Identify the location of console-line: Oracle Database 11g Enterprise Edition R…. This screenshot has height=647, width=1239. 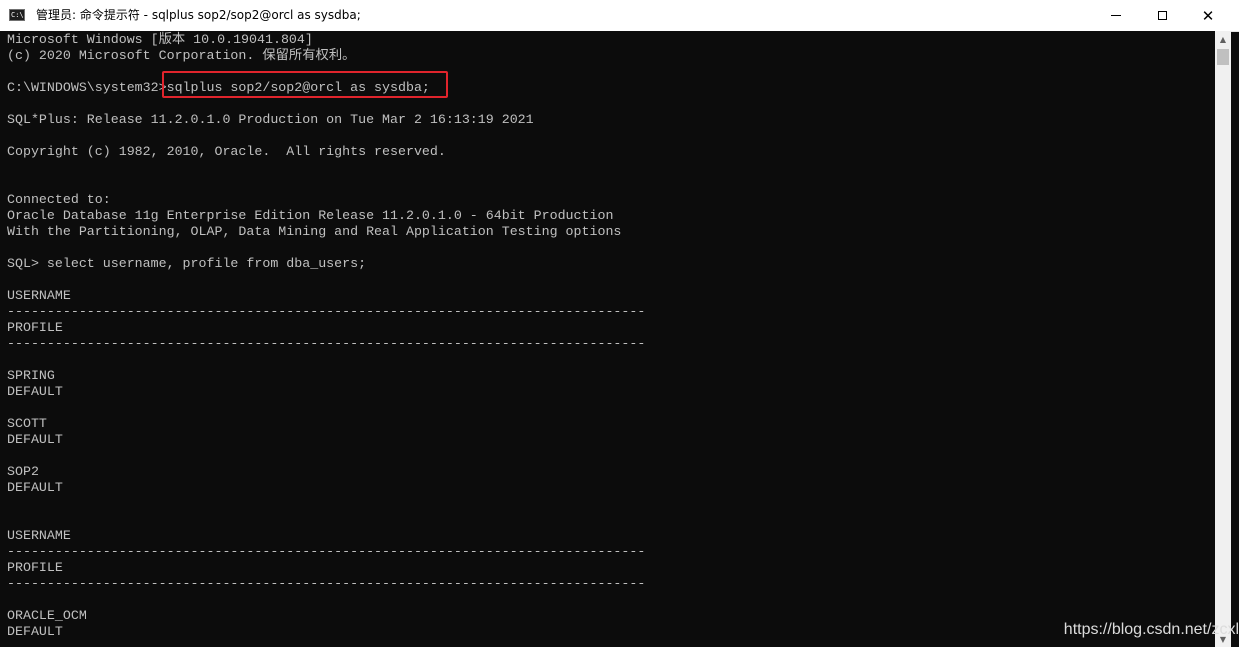
(310, 215).